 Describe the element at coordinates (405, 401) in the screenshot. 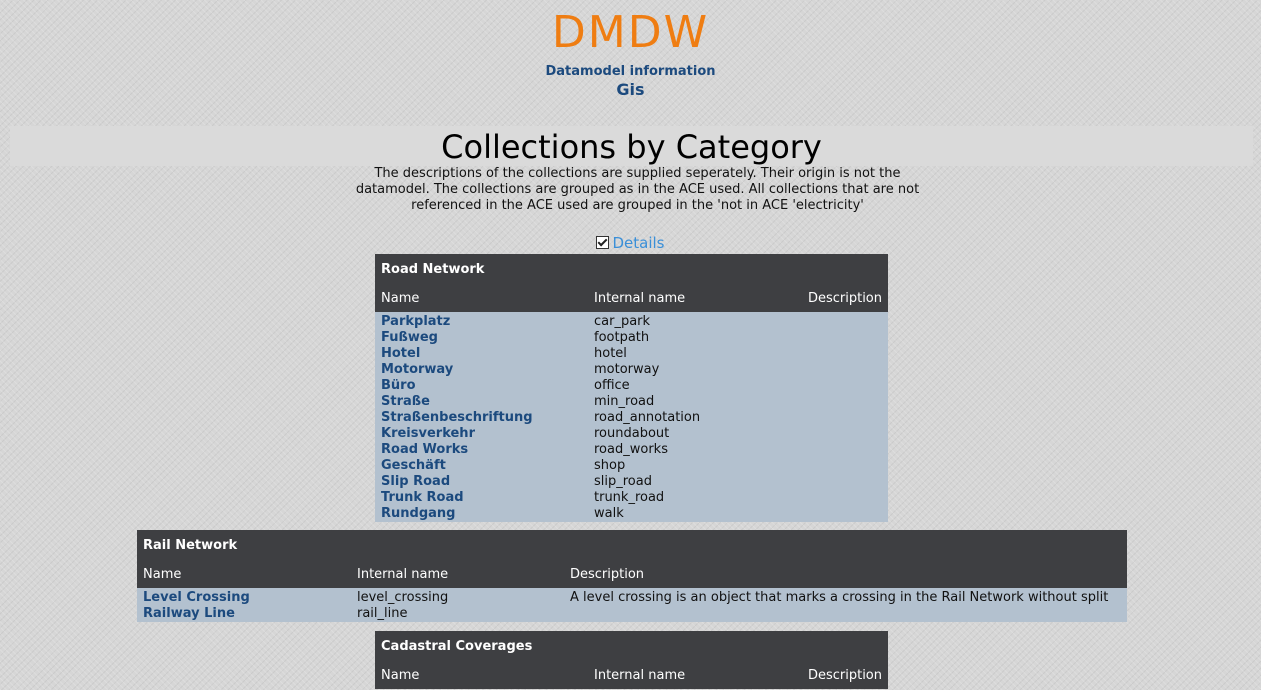

I see `collection-link: Straße` at that location.